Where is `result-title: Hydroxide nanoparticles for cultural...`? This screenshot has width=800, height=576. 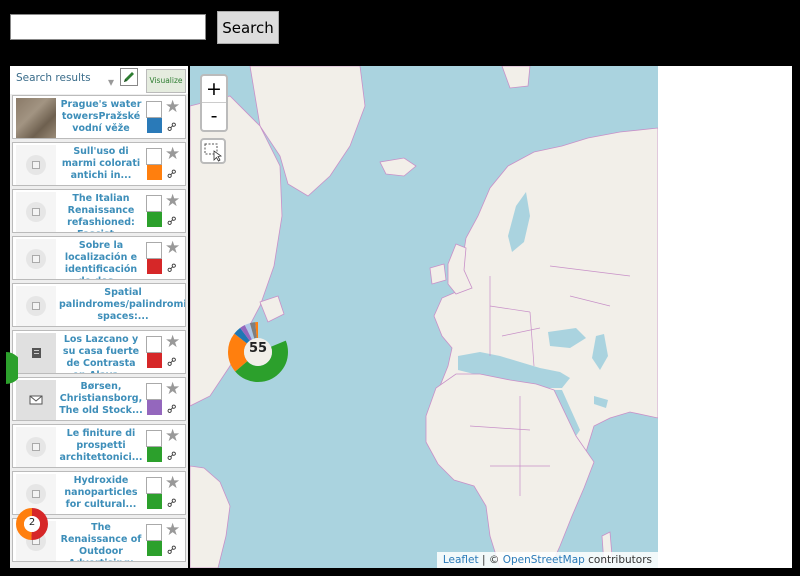
result-title: Hydroxide nanoparticles for cultural... is located at coordinates (101, 493).